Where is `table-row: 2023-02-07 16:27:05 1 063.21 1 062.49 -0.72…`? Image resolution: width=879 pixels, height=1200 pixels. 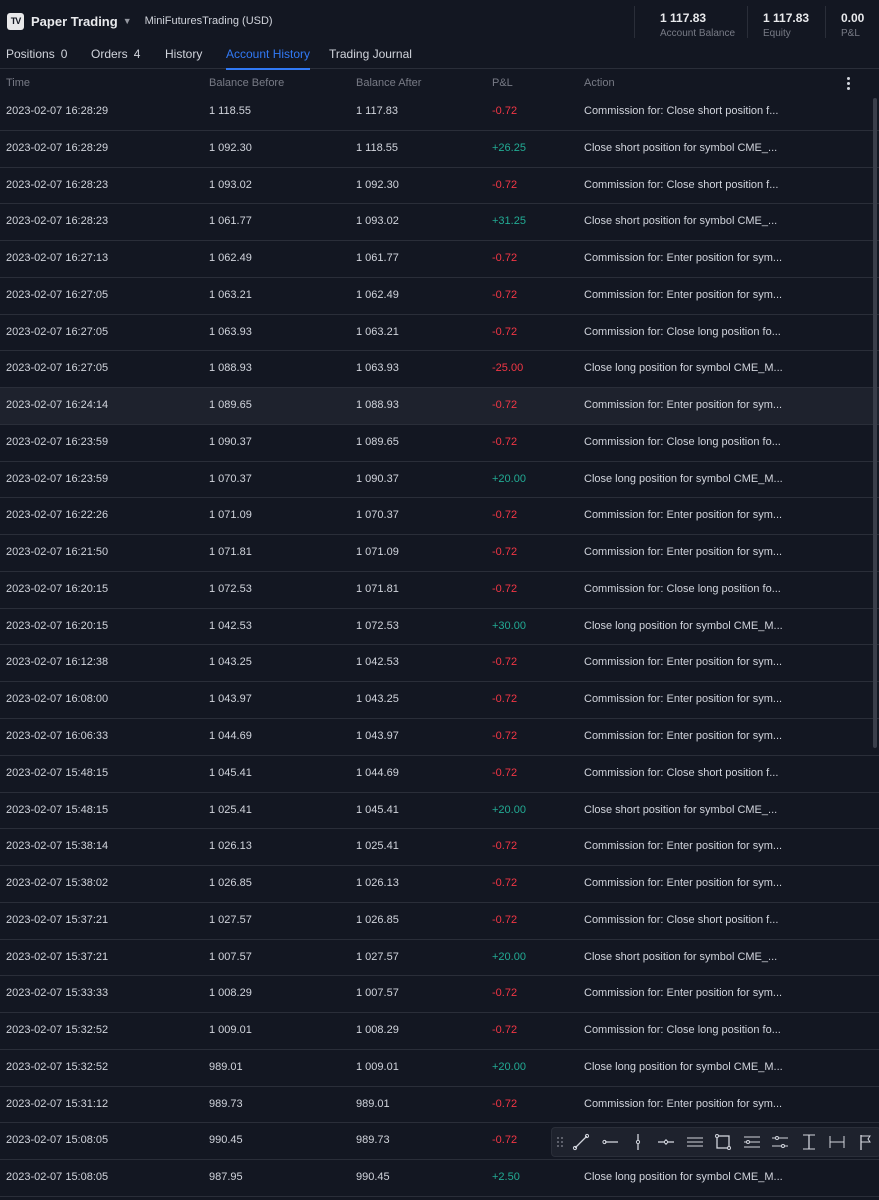
table-row: 2023-02-07 16:27:05 1 063.21 1 062.49 -0.72… is located at coordinates (439, 296).